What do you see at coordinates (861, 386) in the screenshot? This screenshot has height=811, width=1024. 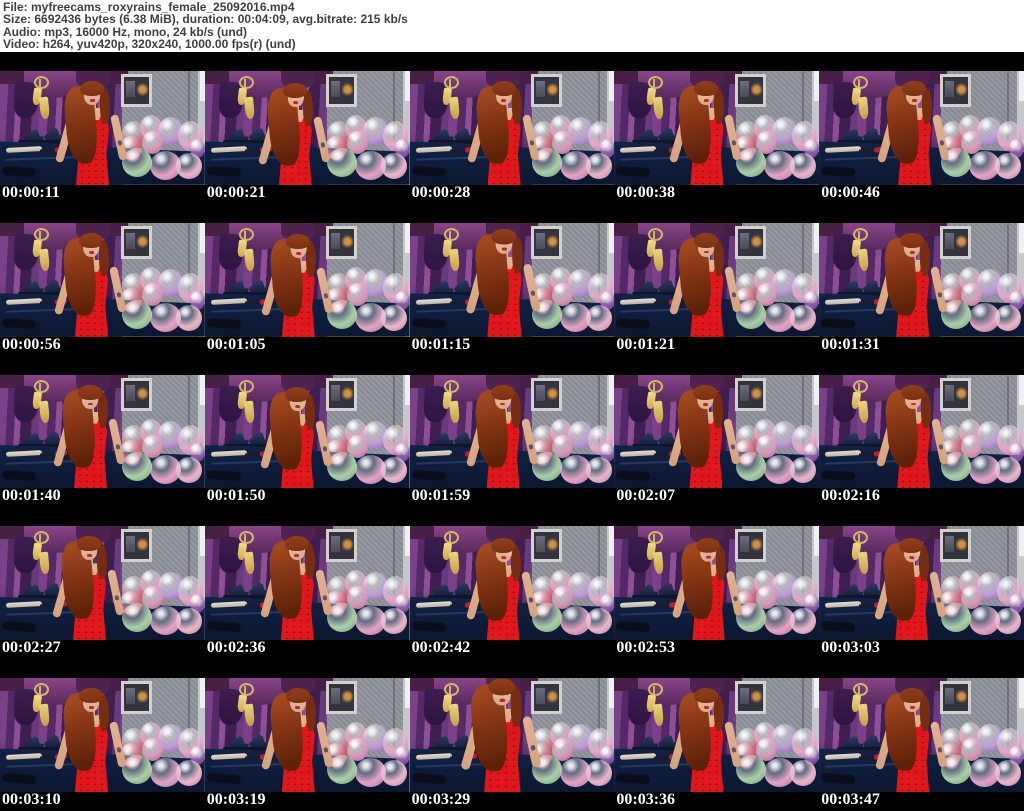 I see `tassel-loop` at bounding box center [861, 386].